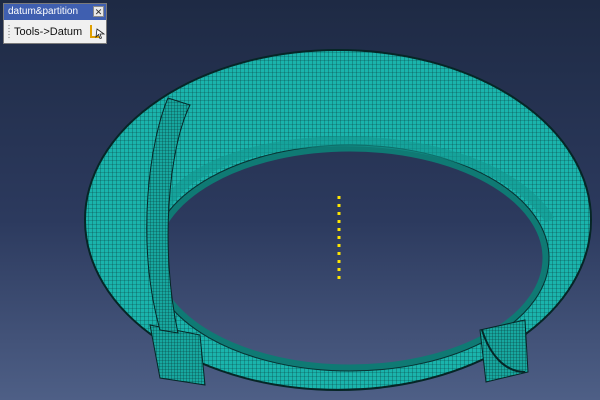 This screenshot has width=600, height=400. Describe the element at coordinates (98, 11) in the screenshot. I see `close-icon: ✕` at that location.